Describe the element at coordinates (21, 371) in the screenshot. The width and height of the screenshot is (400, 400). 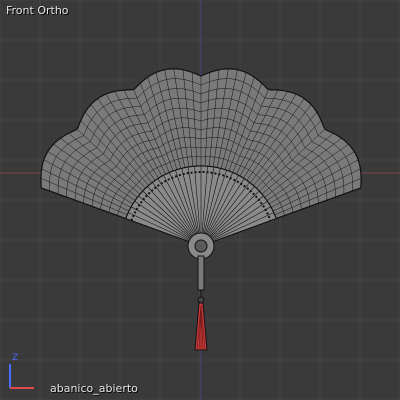
I see `axis-gizmo: Z` at that location.